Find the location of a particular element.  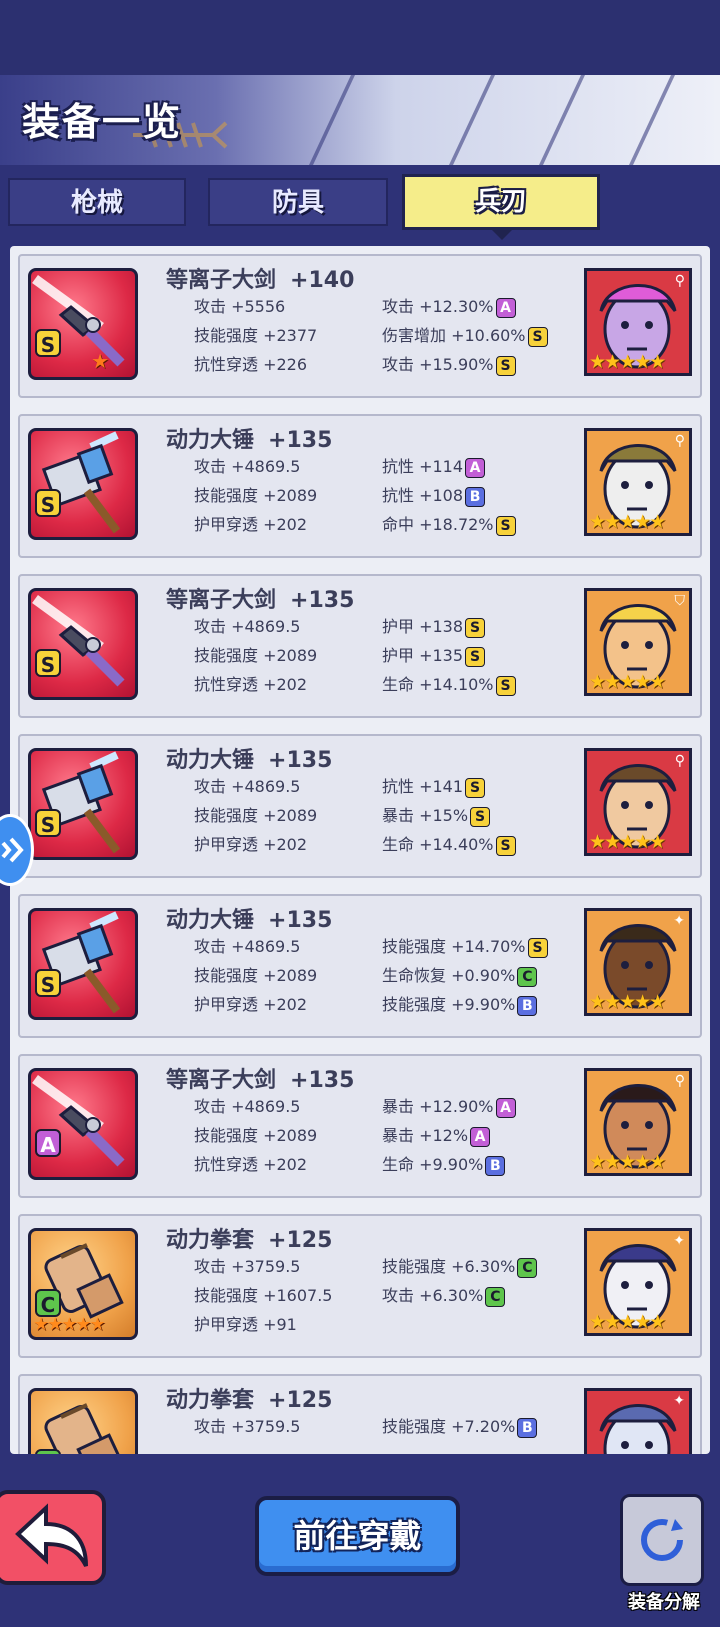

bonus-stat: 护甲 +138 S is located at coordinates (420, 627).